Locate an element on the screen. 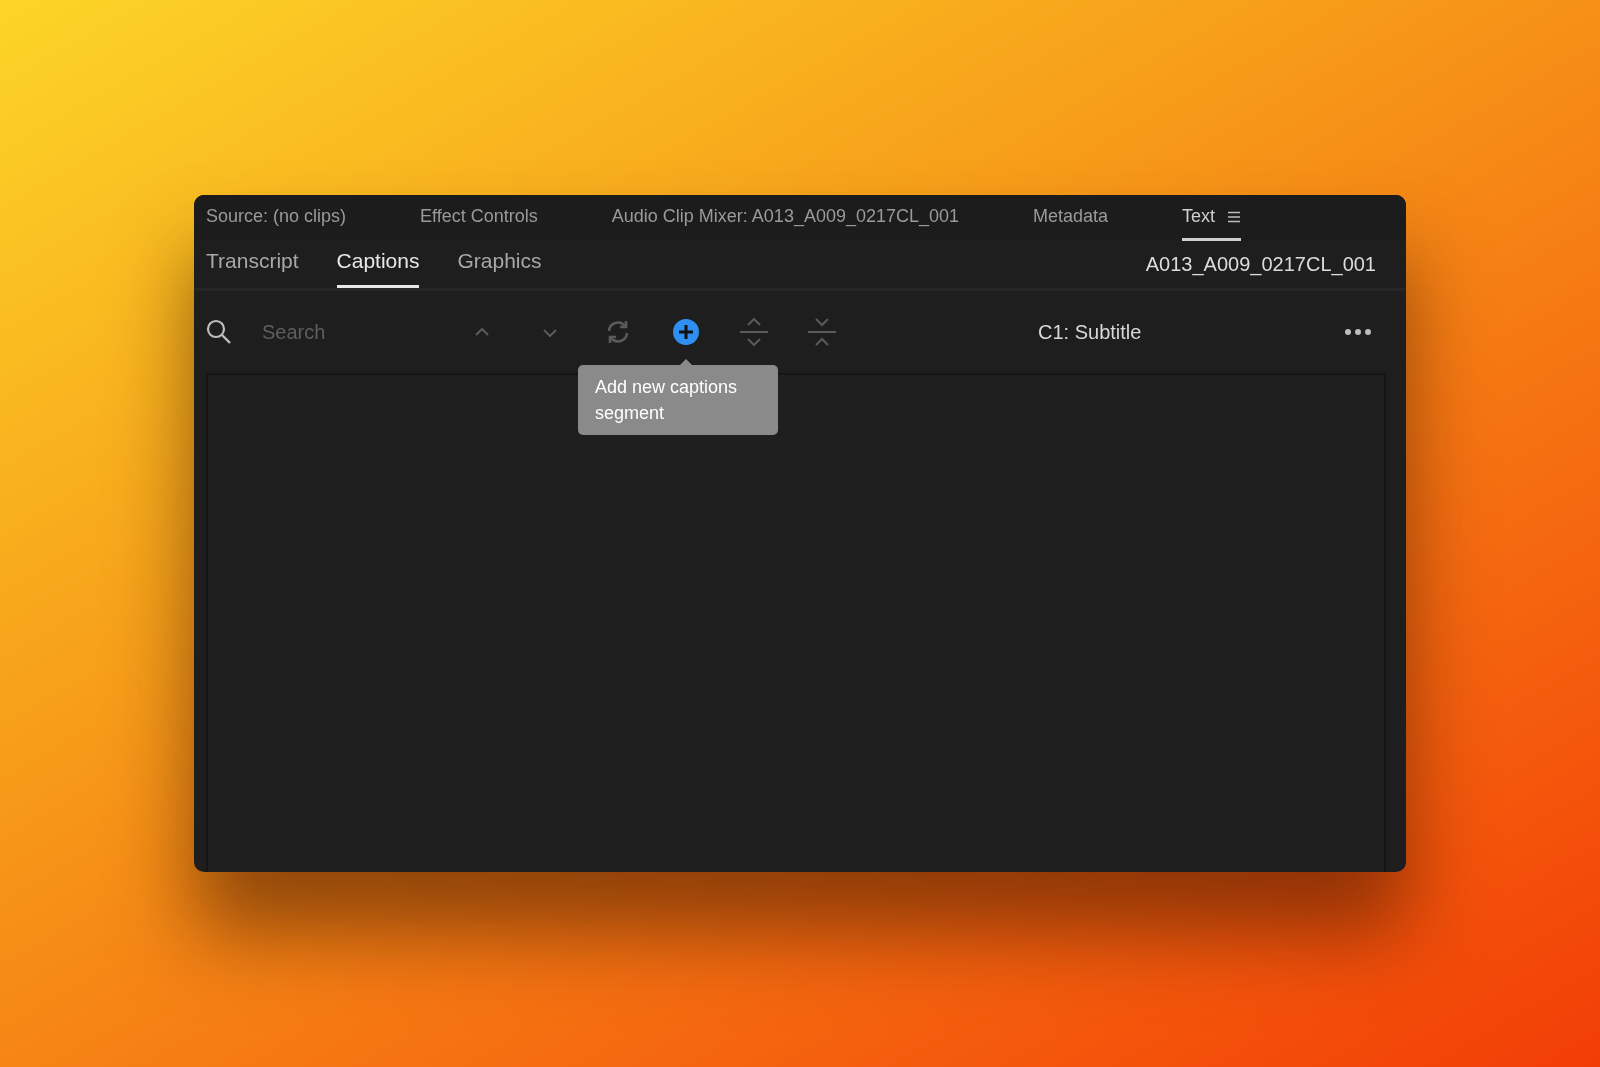  captions-tab: Graphics is located at coordinates (499, 264).